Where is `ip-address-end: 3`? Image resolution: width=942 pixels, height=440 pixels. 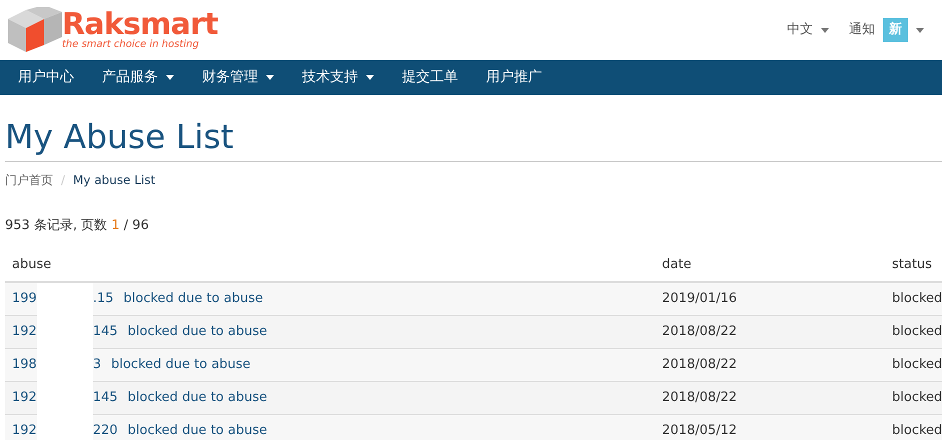
ip-address-end: 3 is located at coordinates (97, 365).